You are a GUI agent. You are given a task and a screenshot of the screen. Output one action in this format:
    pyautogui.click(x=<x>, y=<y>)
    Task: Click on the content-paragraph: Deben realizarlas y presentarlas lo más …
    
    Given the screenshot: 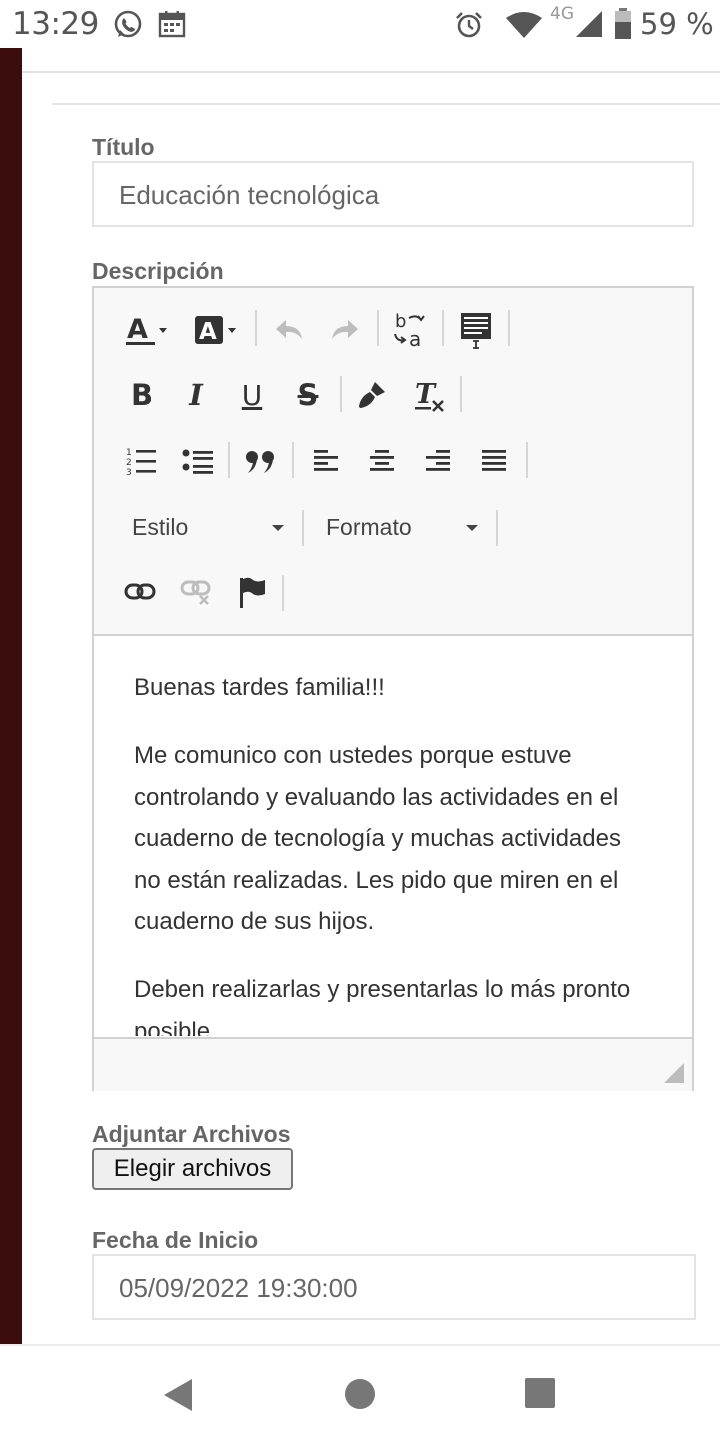 What is the action you would take?
    pyautogui.click(x=382, y=1006)
    